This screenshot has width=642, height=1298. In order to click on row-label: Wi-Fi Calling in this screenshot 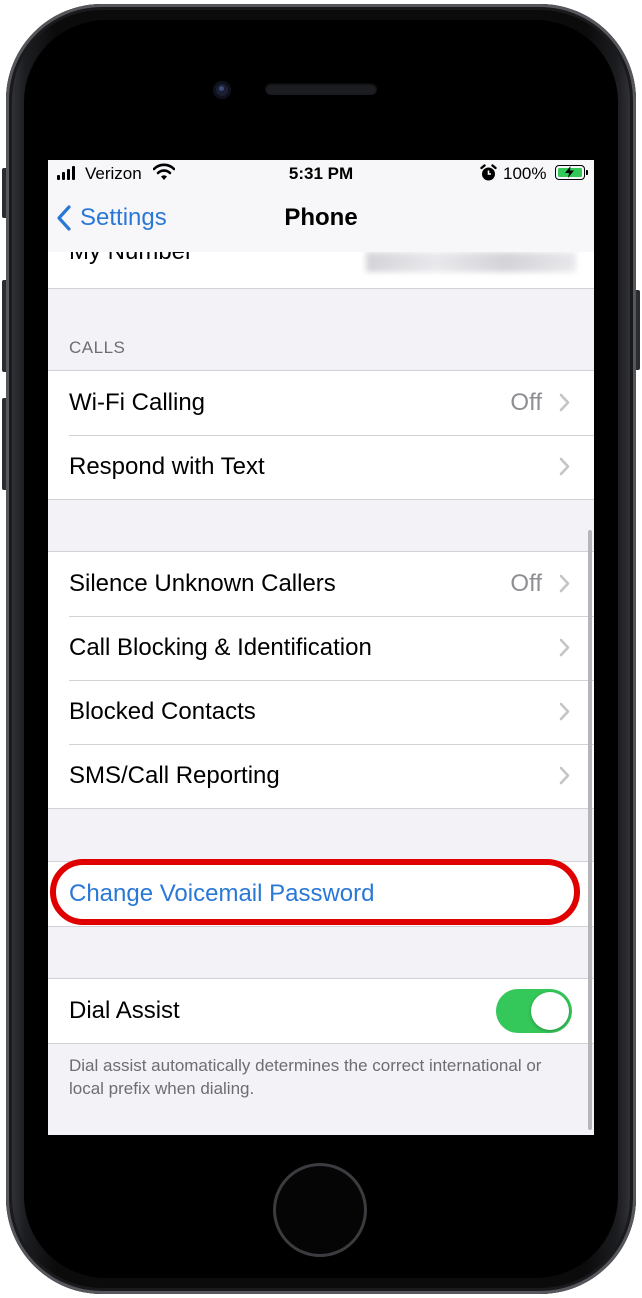, I will do `click(137, 402)`.